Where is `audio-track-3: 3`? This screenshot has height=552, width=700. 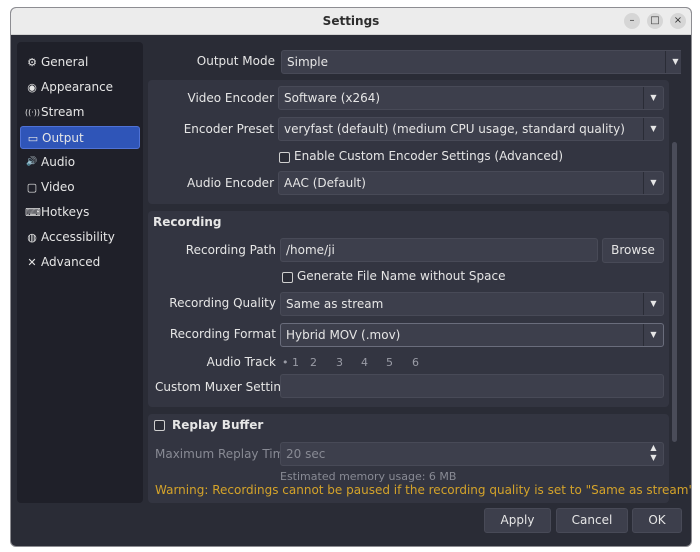 audio-track-3: 3 is located at coordinates (339, 363).